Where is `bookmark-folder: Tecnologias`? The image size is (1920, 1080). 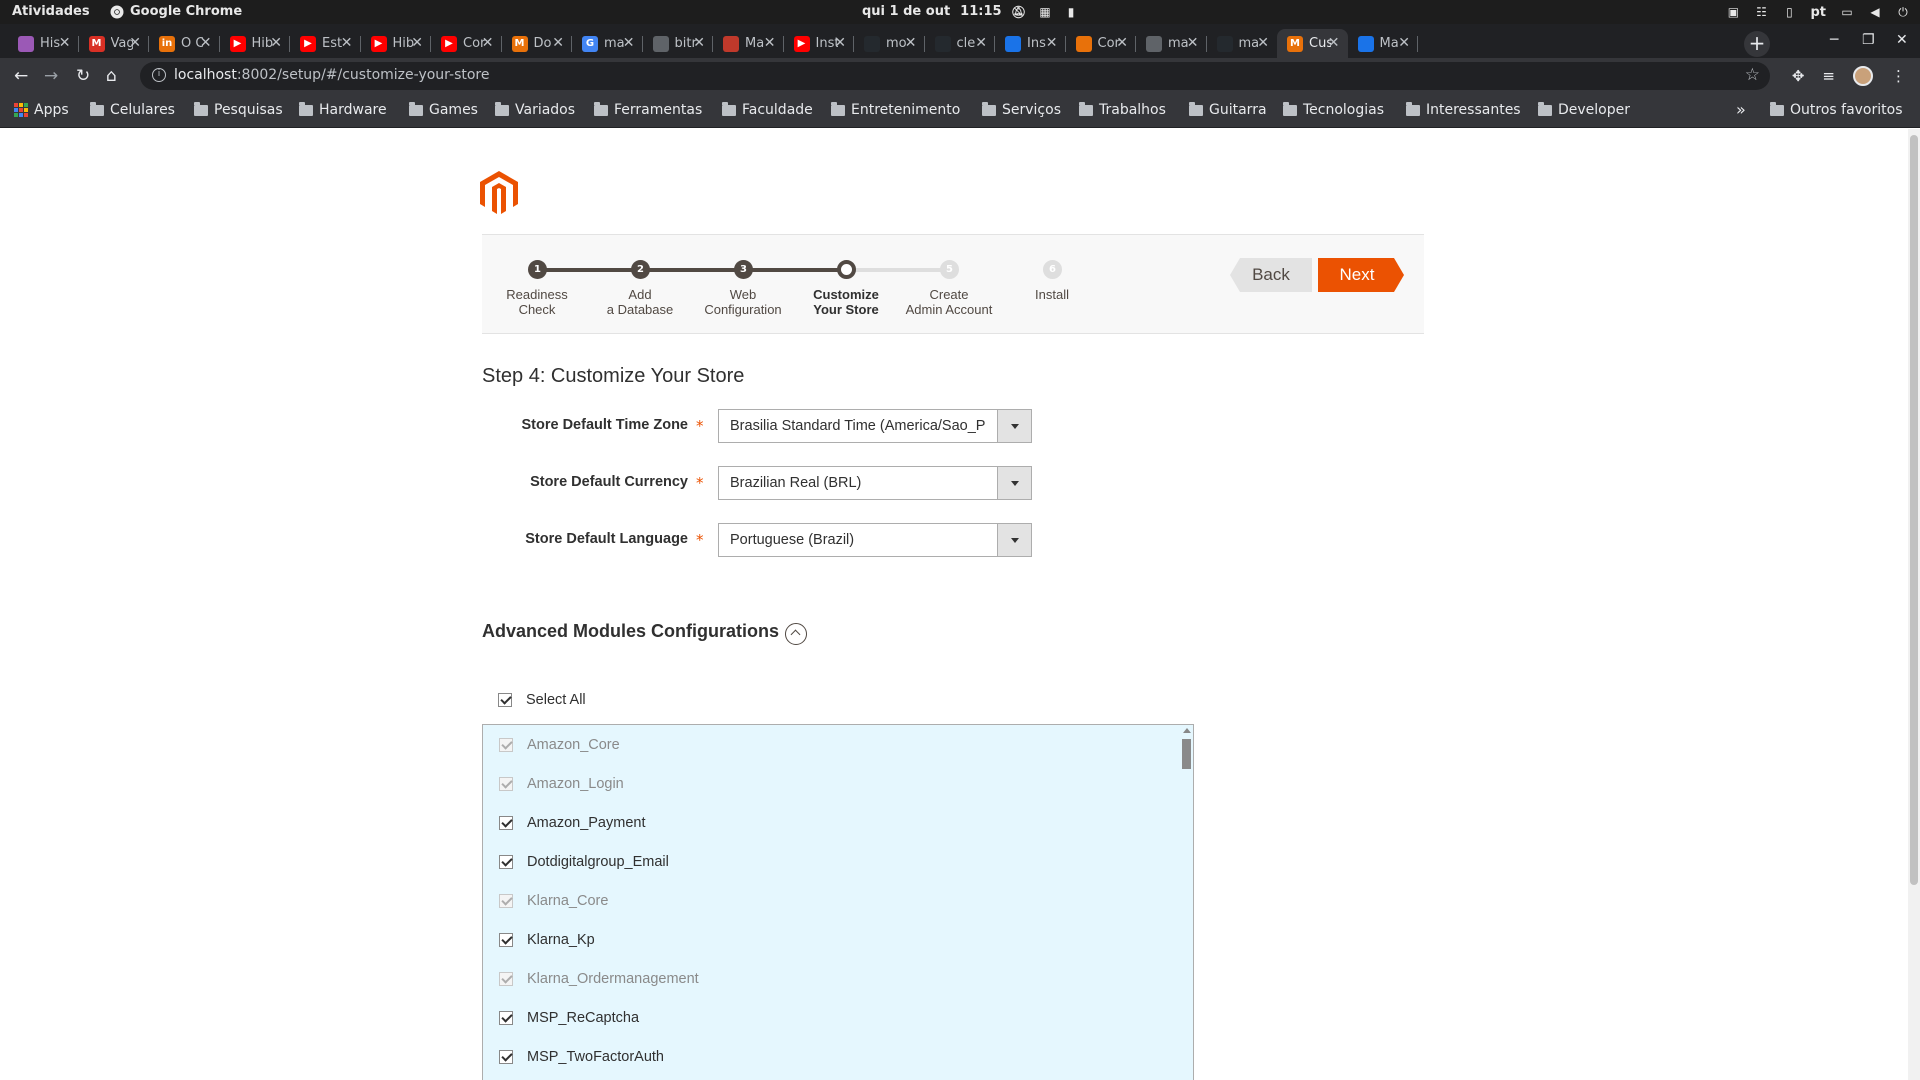
bookmark-folder: Tecnologias is located at coordinates (1333, 109).